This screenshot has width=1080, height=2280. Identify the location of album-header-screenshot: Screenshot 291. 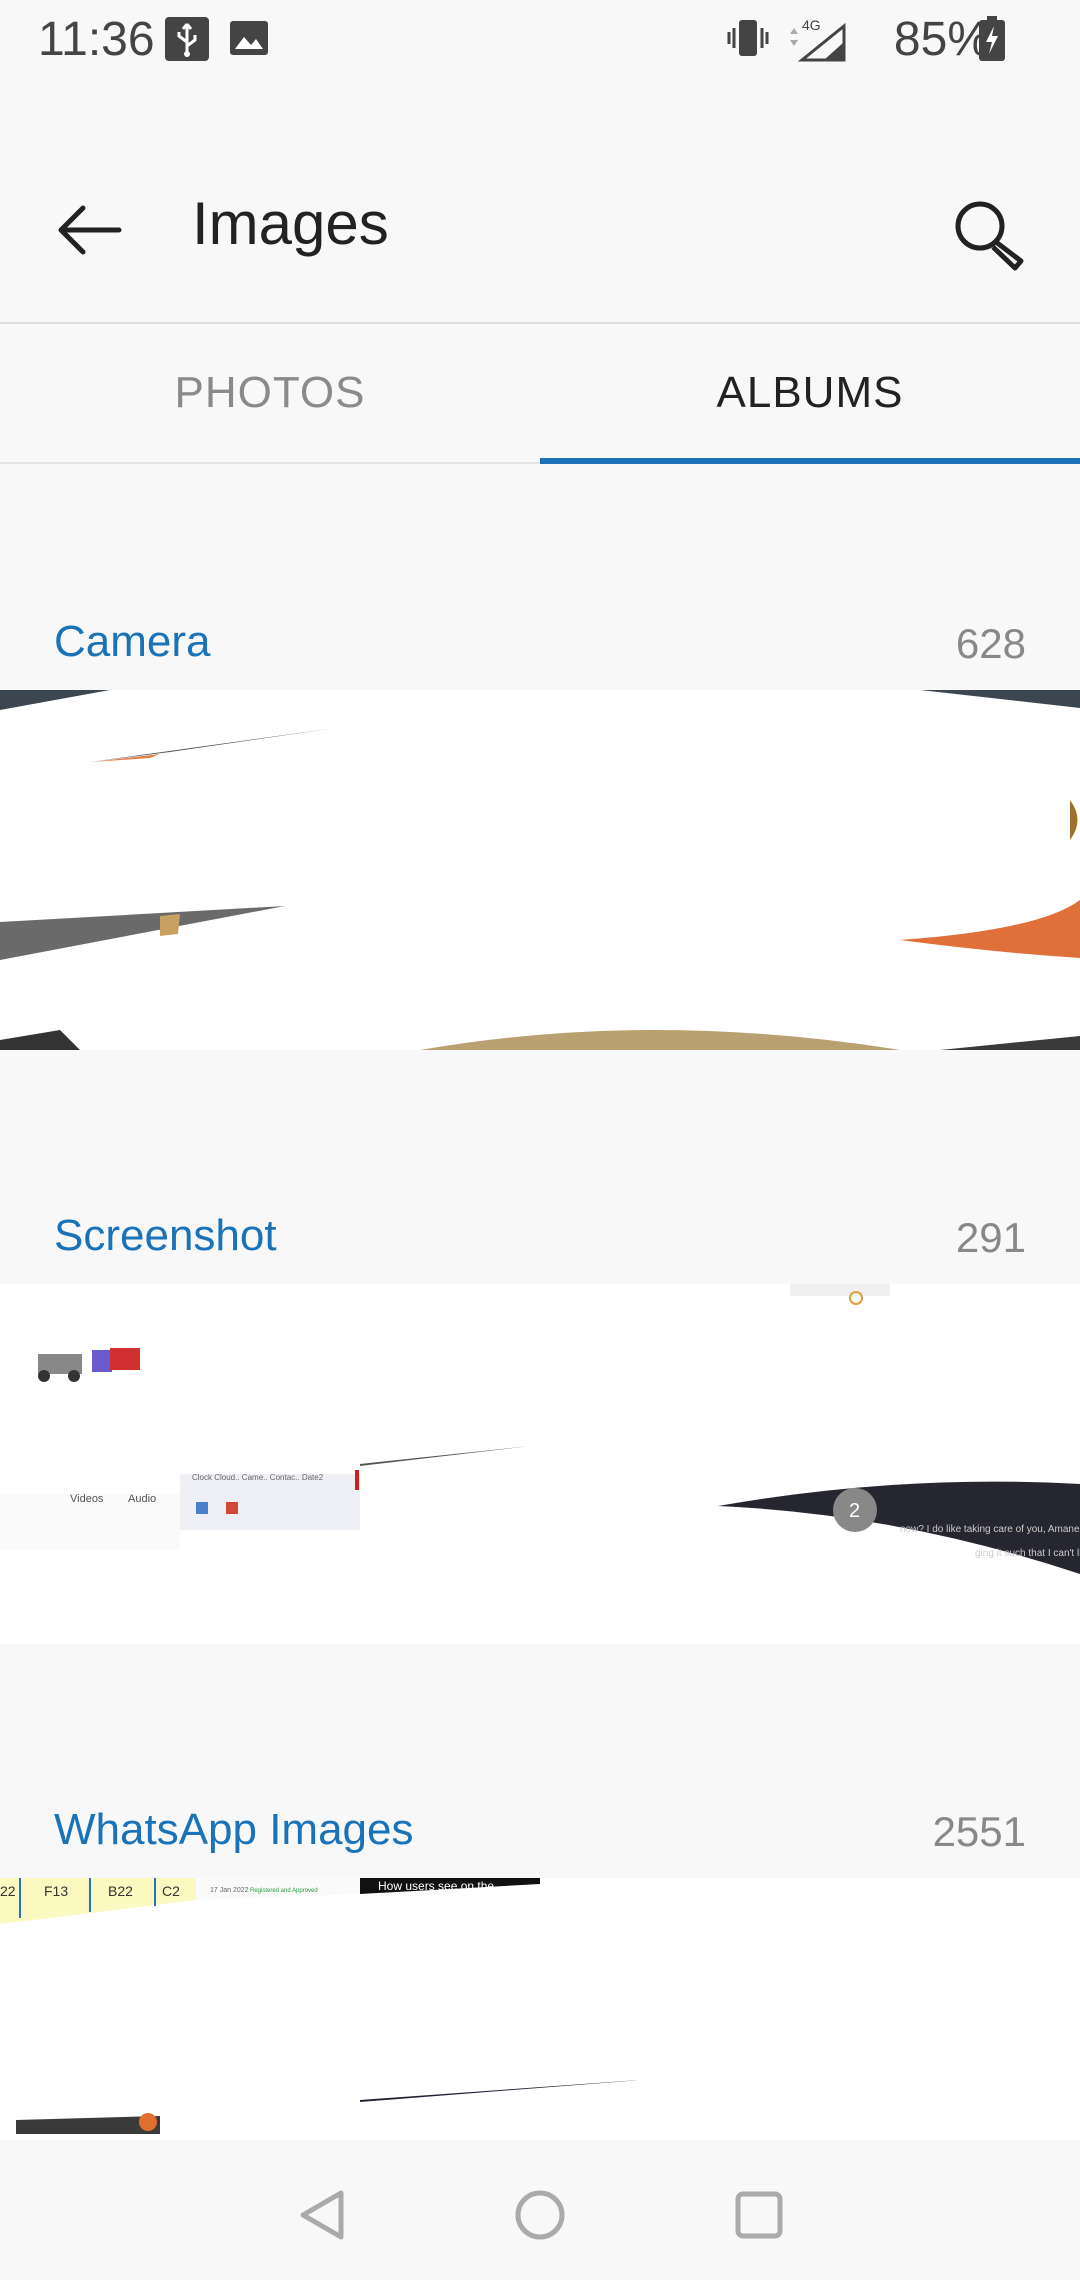
(540, 1237).